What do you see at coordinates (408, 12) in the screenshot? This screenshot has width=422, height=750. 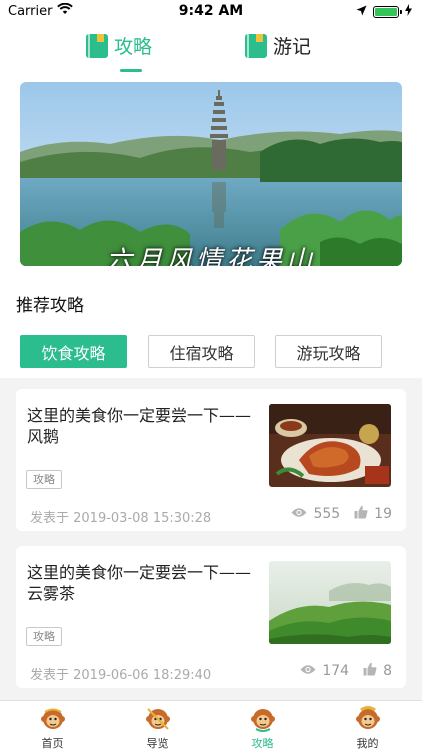 I see `charging-bolt-icon` at bounding box center [408, 12].